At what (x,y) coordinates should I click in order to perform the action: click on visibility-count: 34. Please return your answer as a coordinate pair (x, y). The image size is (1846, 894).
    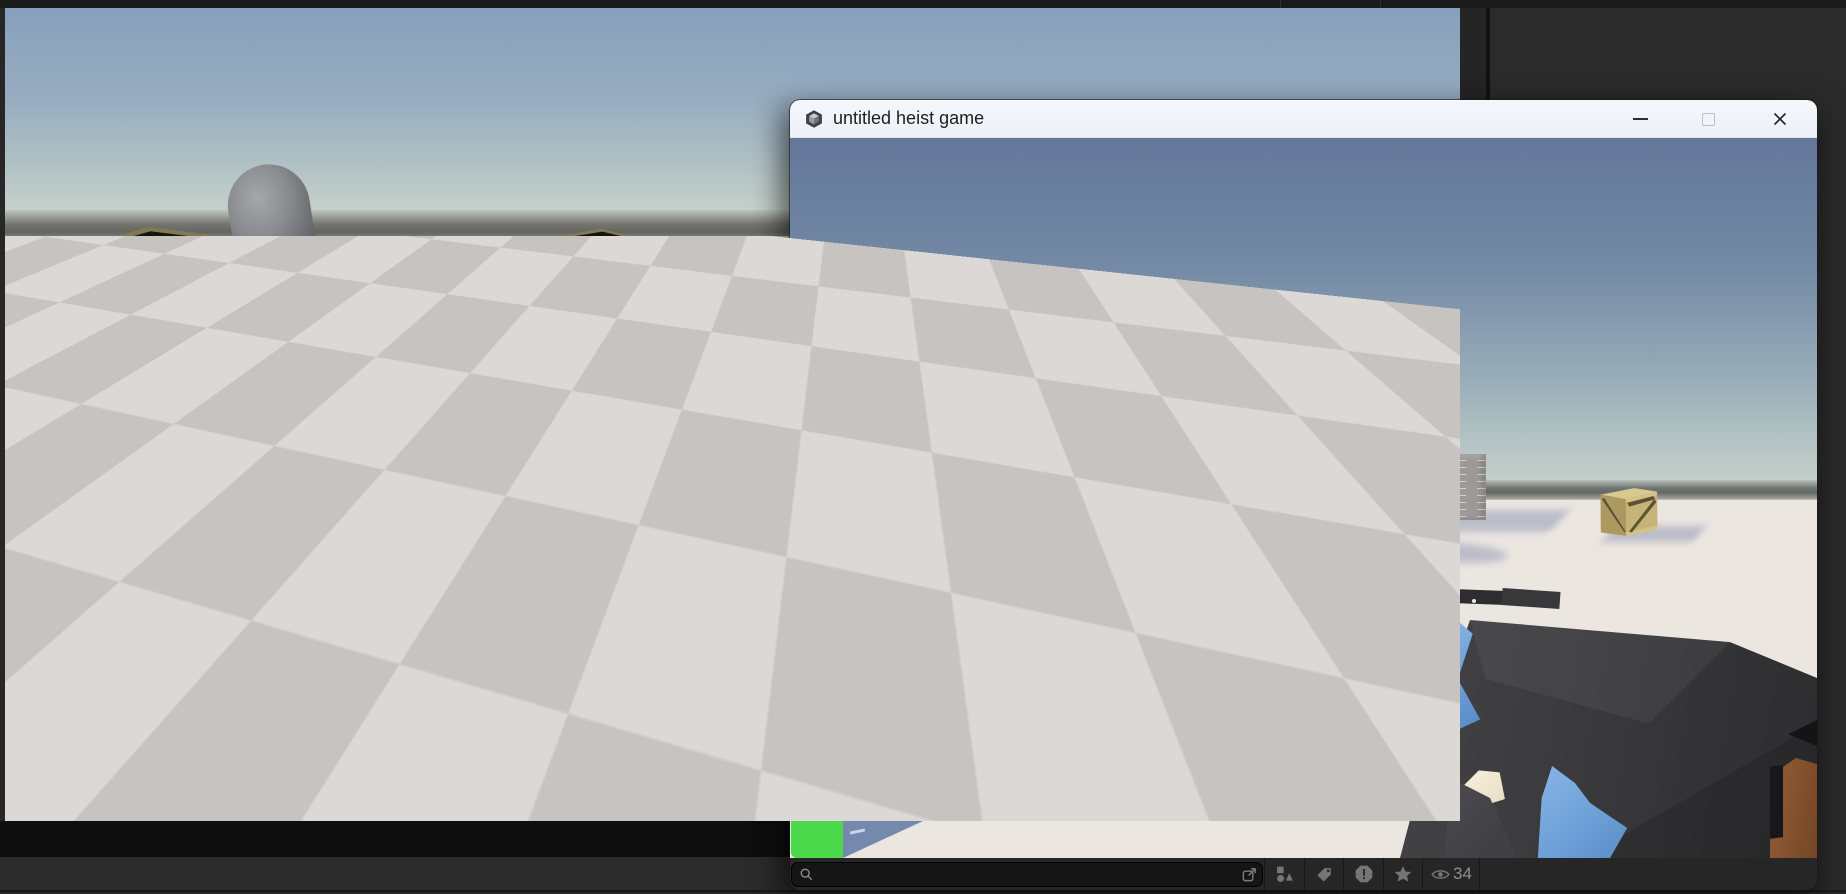
    Looking at the image, I should click on (1462, 873).